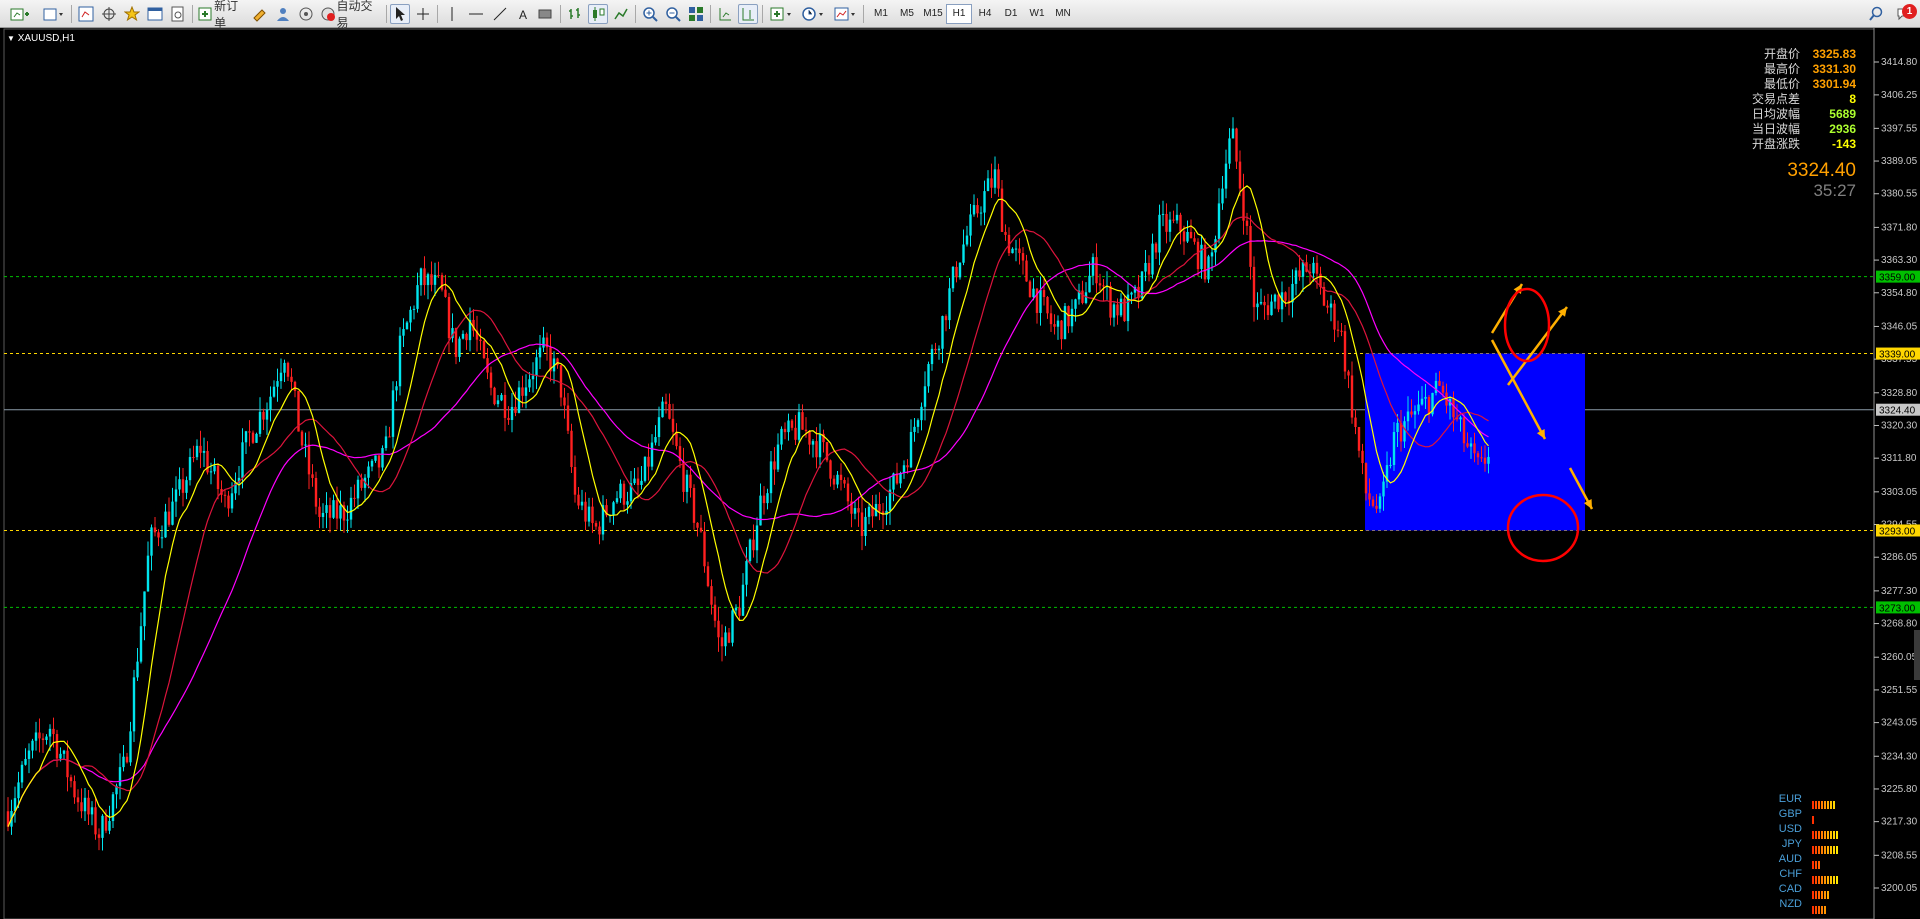  Describe the element at coordinates (452, 14) in the screenshot. I see `vertical-line-button` at that location.